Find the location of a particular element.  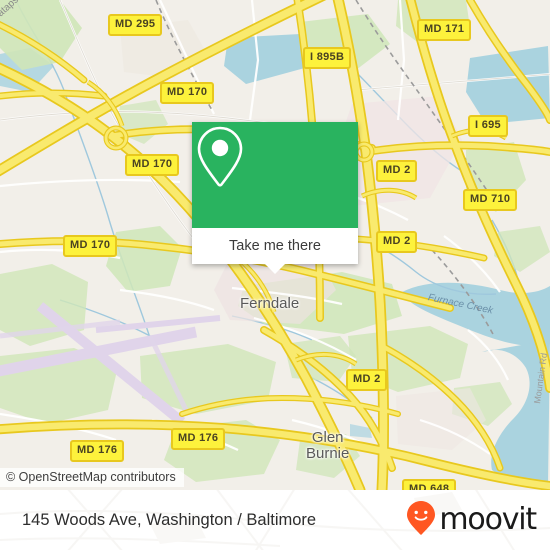

road-shield-md-710: MD 710 is located at coordinates (490, 200).